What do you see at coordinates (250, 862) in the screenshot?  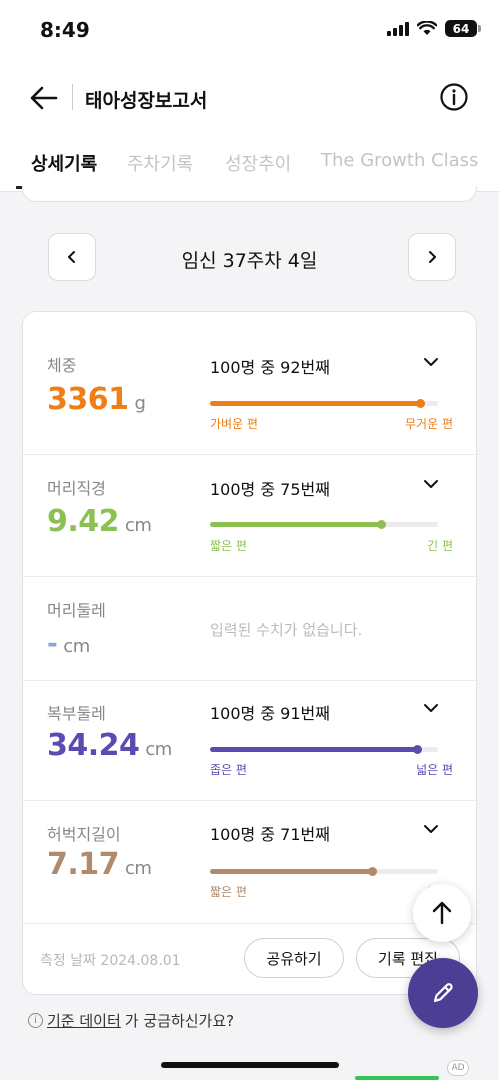 I see `measurement-row-femur-length: 허벅지길이 7.17cm 100명 중 71번째 짧은 편 긴 편` at bounding box center [250, 862].